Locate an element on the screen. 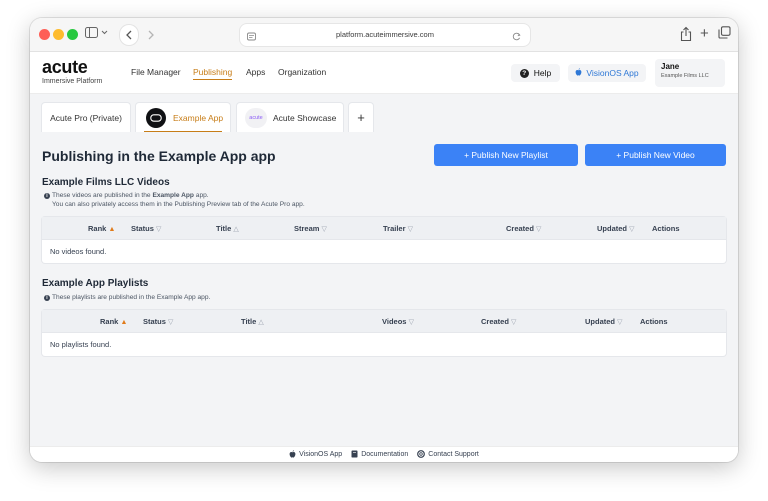 The height and width of the screenshot is (501, 768). example-app-logo-icon is located at coordinates (156, 117).